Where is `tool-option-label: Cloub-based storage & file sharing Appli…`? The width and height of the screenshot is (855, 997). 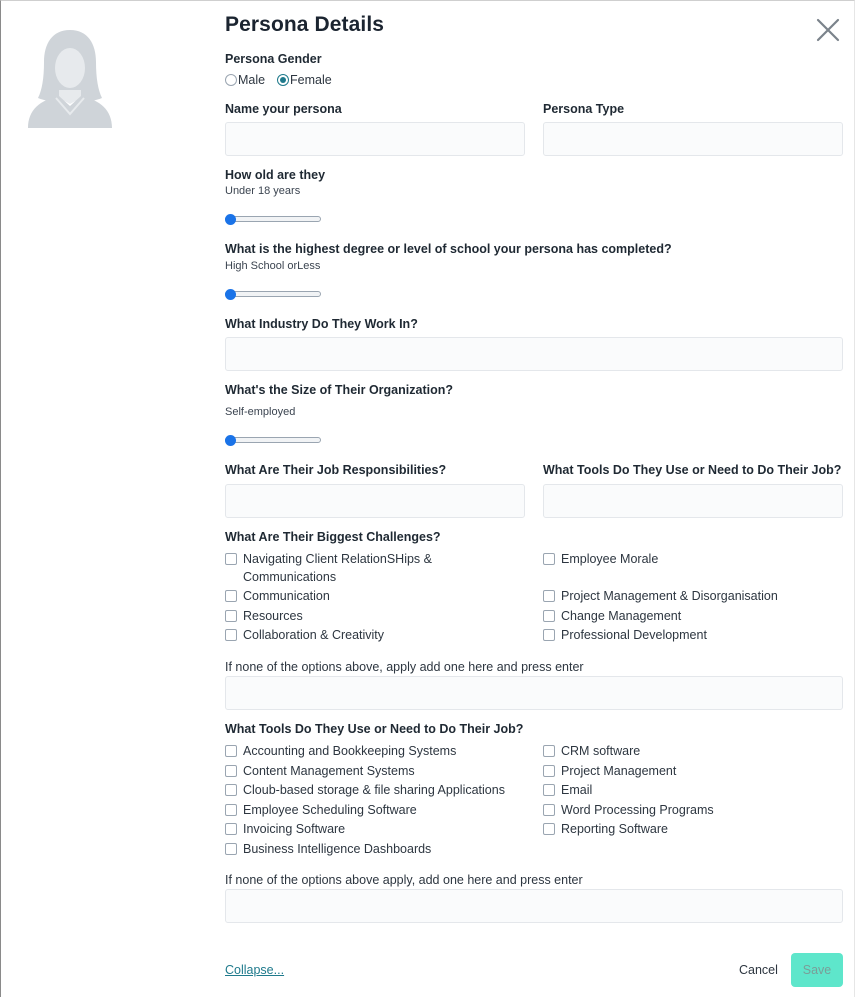
tool-option-label: Cloub-based storage & file sharing Appli… is located at coordinates (374, 790).